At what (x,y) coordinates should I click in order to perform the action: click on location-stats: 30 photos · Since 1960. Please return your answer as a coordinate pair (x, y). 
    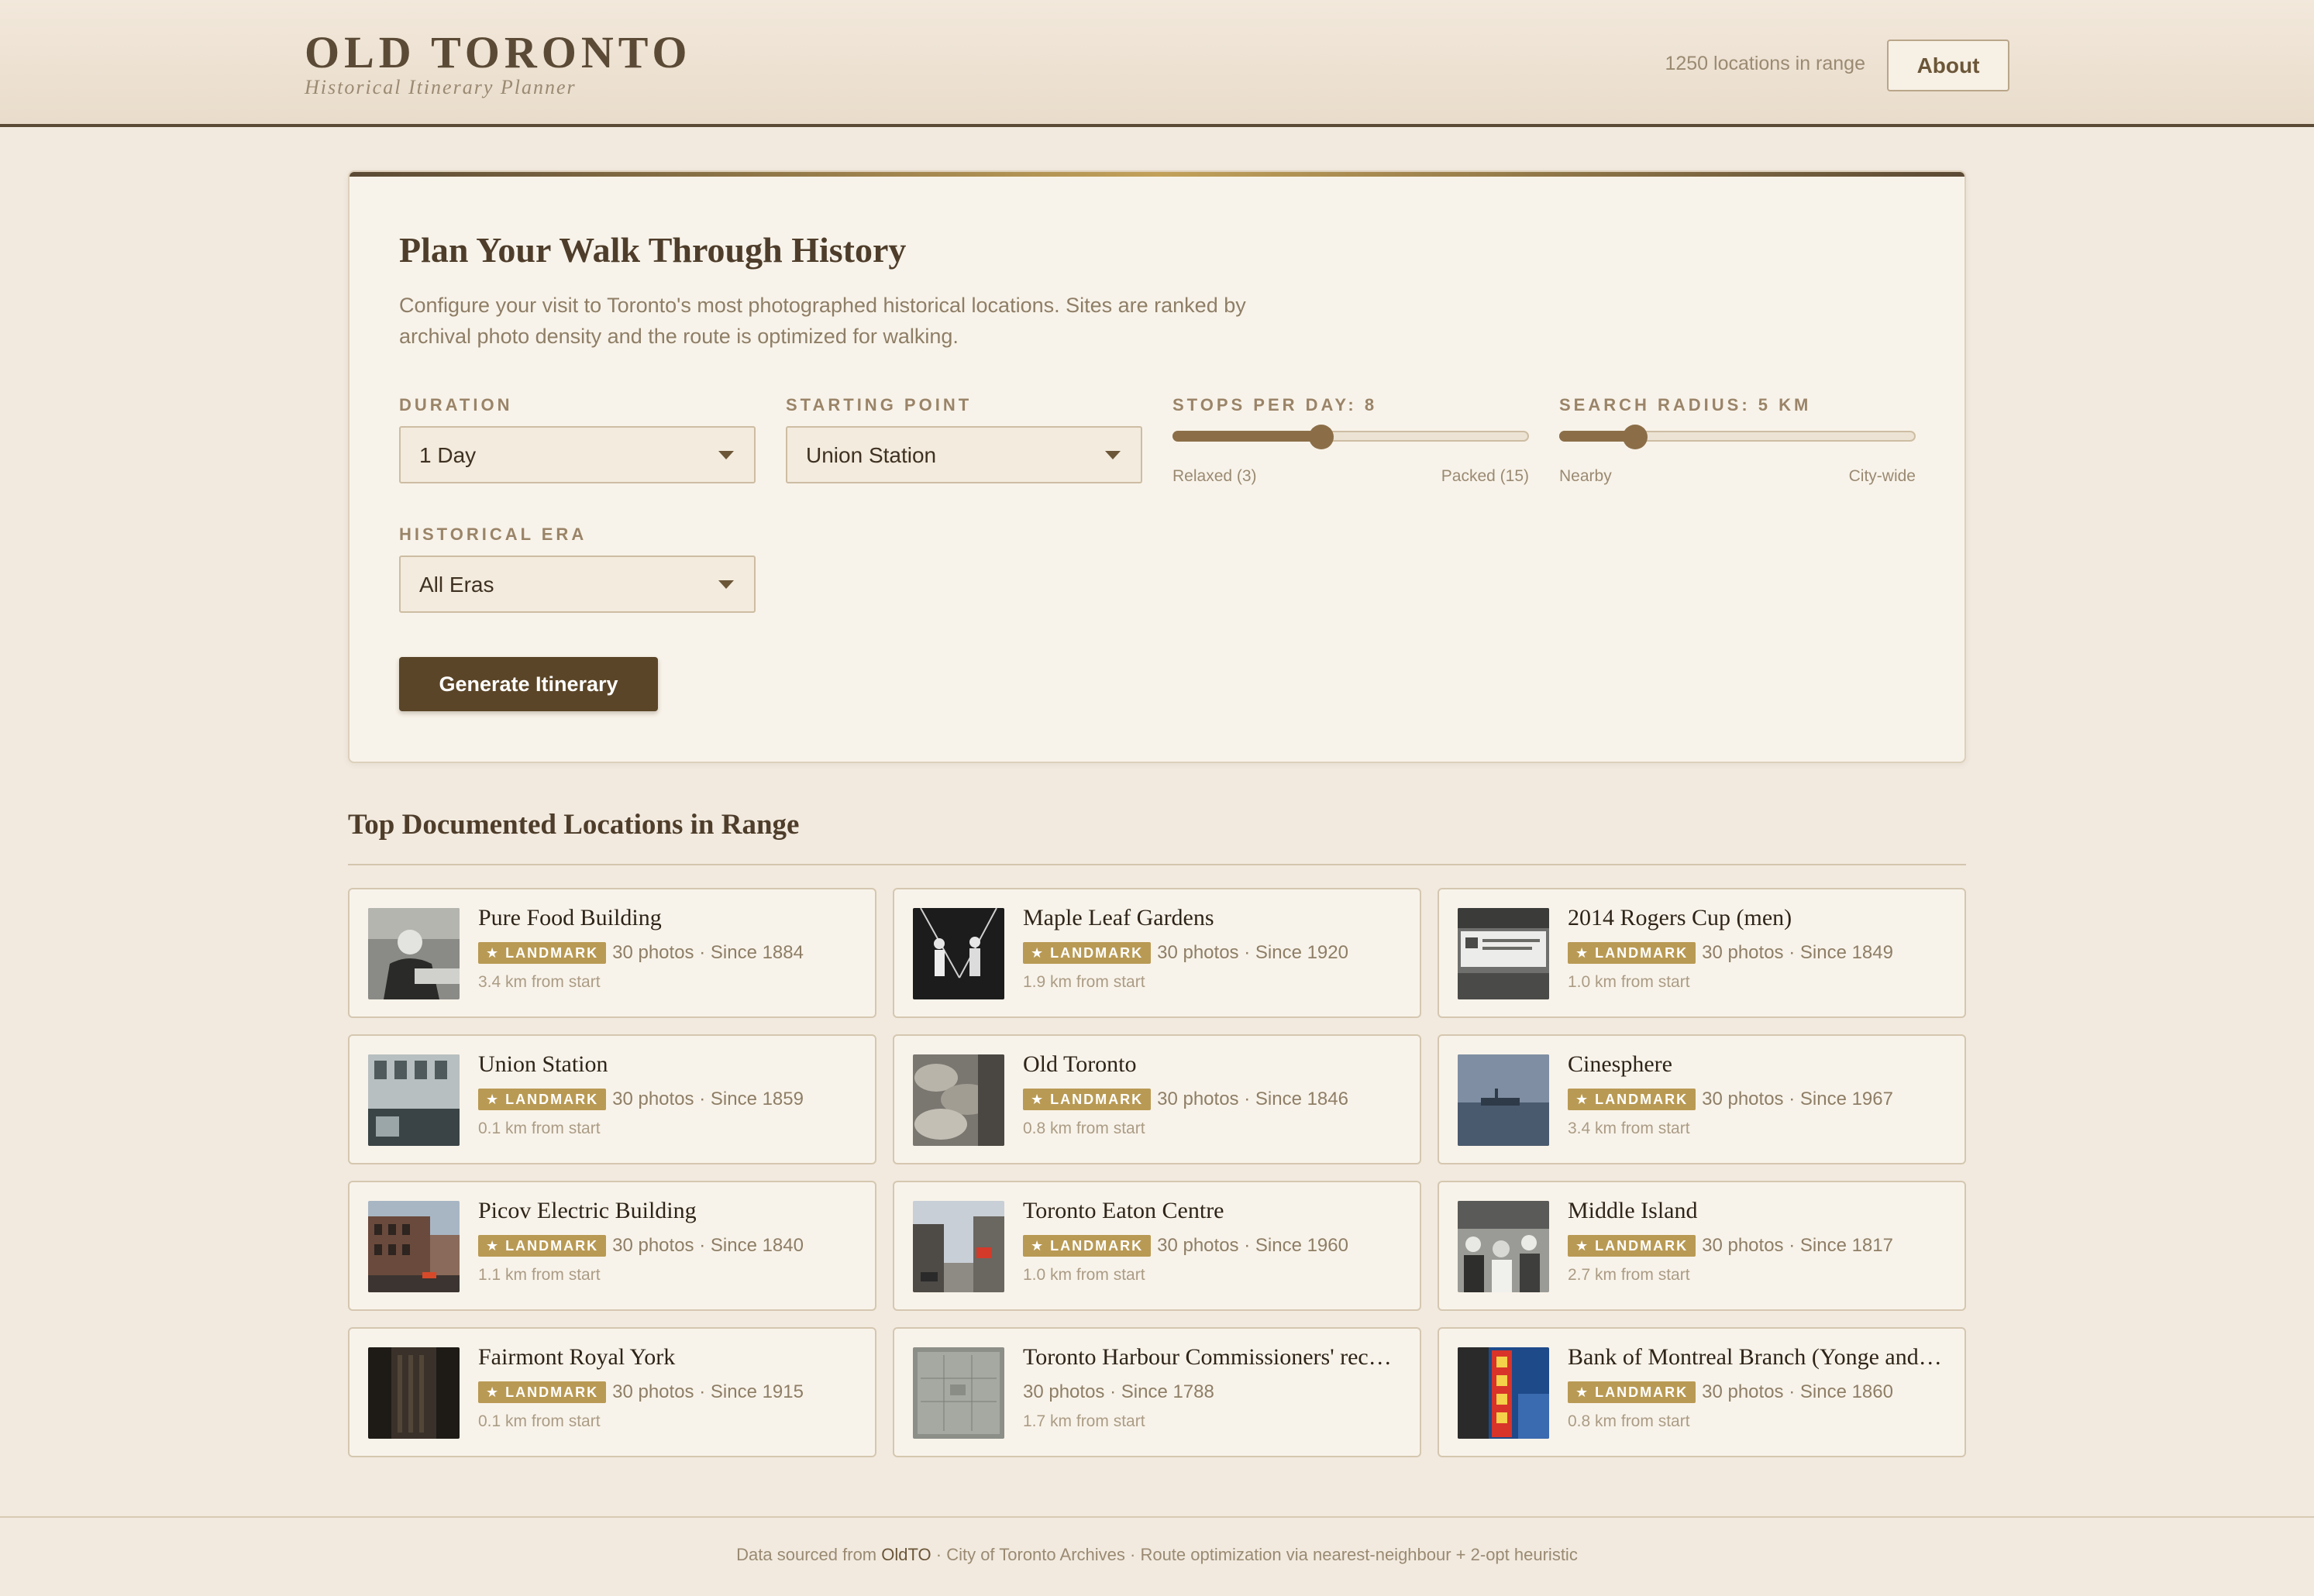
    Looking at the image, I should click on (1252, 1245).